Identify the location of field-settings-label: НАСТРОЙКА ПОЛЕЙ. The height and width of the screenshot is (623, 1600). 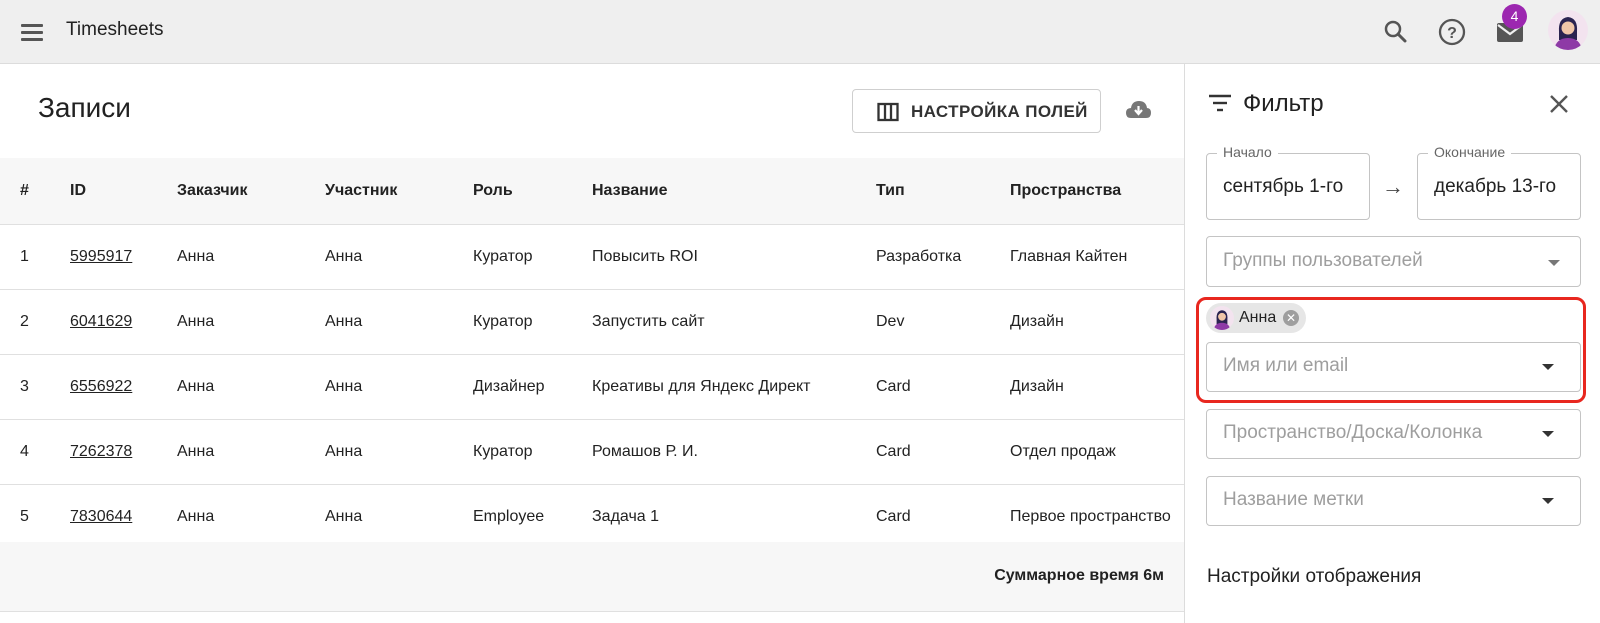
(999, 111).